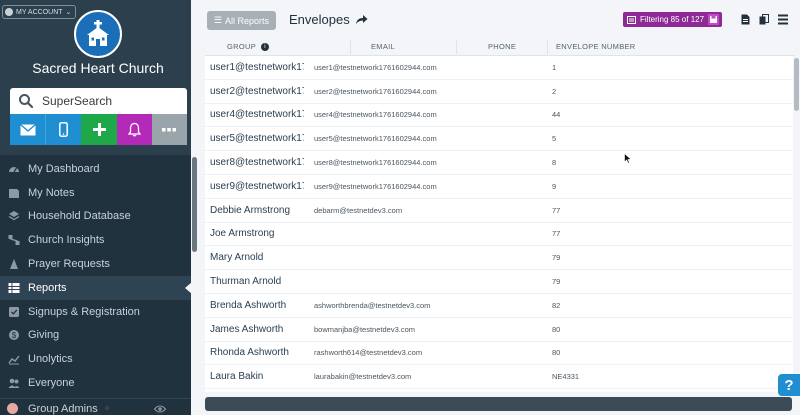  What do you see at coordinates (628, 158) in the screenshot?
I see `mouse-cursor-icon` at bounding box center [628, 158].